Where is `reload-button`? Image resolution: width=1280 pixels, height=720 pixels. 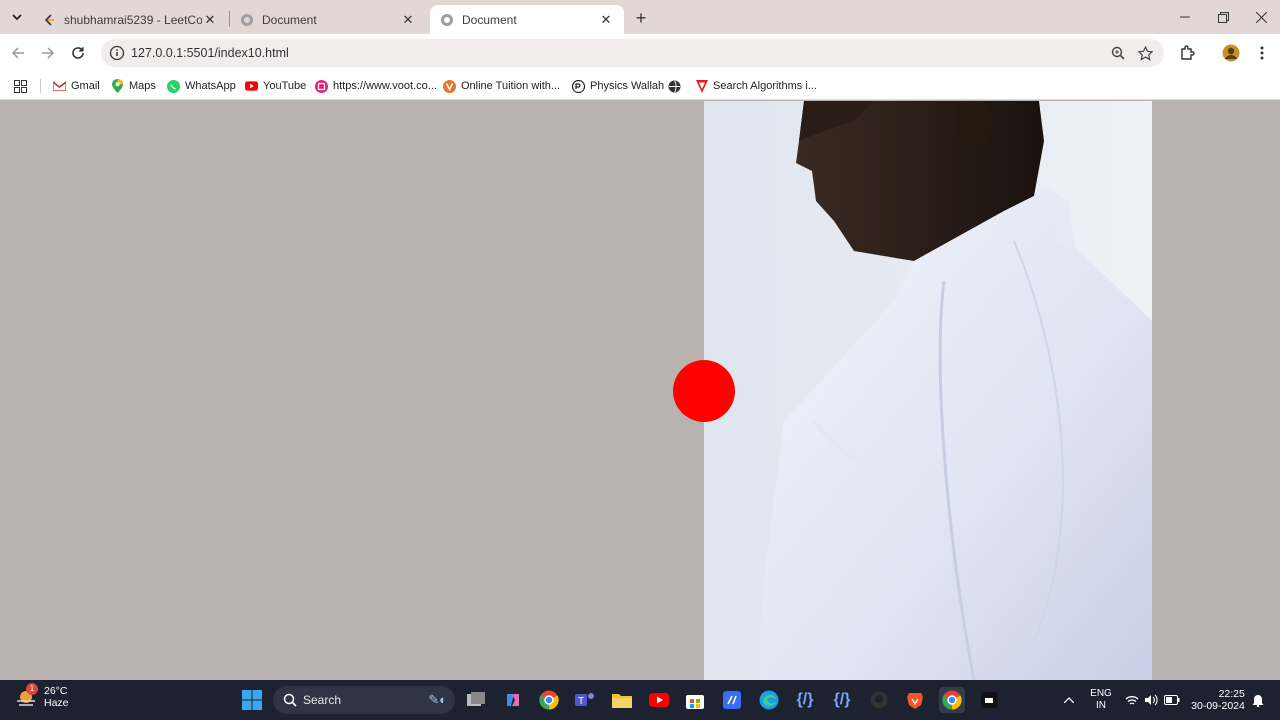 reload-button is located at coordinates (78, 53).